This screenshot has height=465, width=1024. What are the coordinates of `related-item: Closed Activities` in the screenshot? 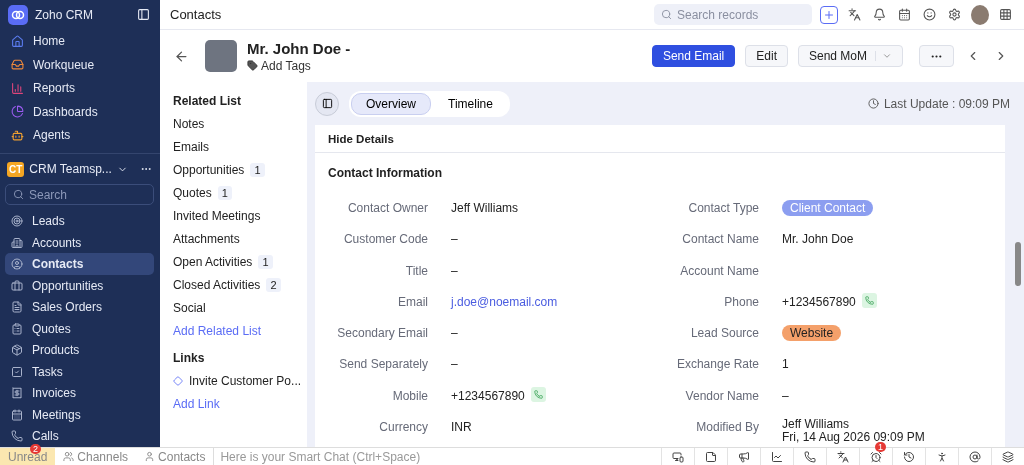 It's located at (217, 284).